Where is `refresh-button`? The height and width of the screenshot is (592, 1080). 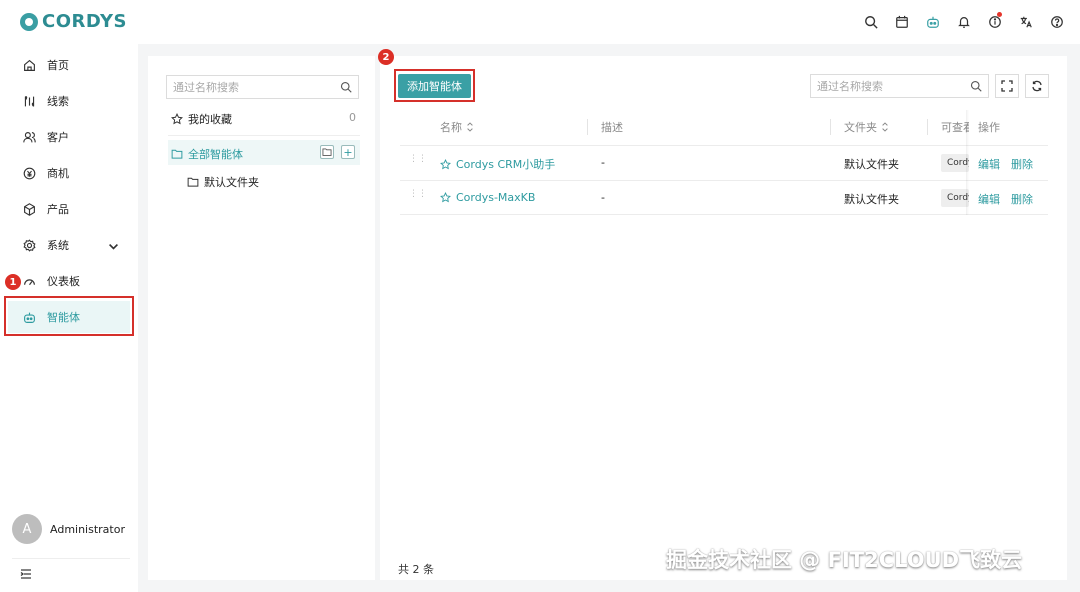
refresh-button is located at coordinates (1037, 86).